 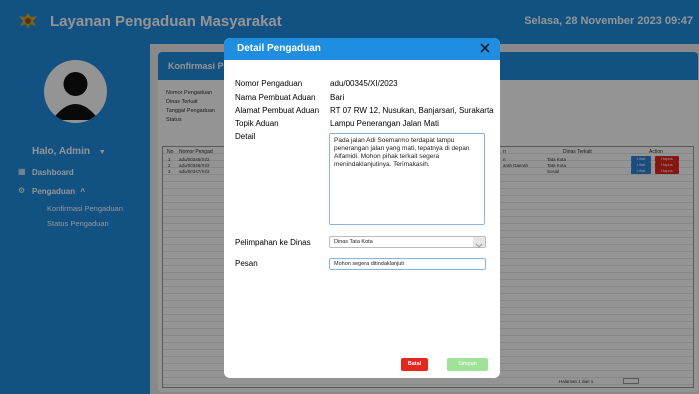 I want to click on pesan-input: Mohon segera ditindaklanjuti, so click(x=407, y=264).